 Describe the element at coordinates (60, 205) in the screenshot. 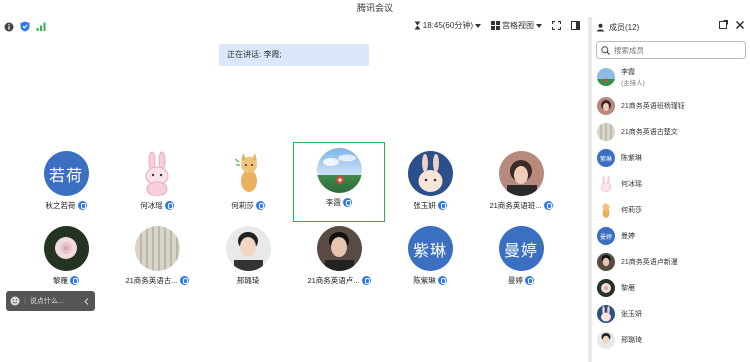

I see `participant-name: 秋之若荷` at that location.